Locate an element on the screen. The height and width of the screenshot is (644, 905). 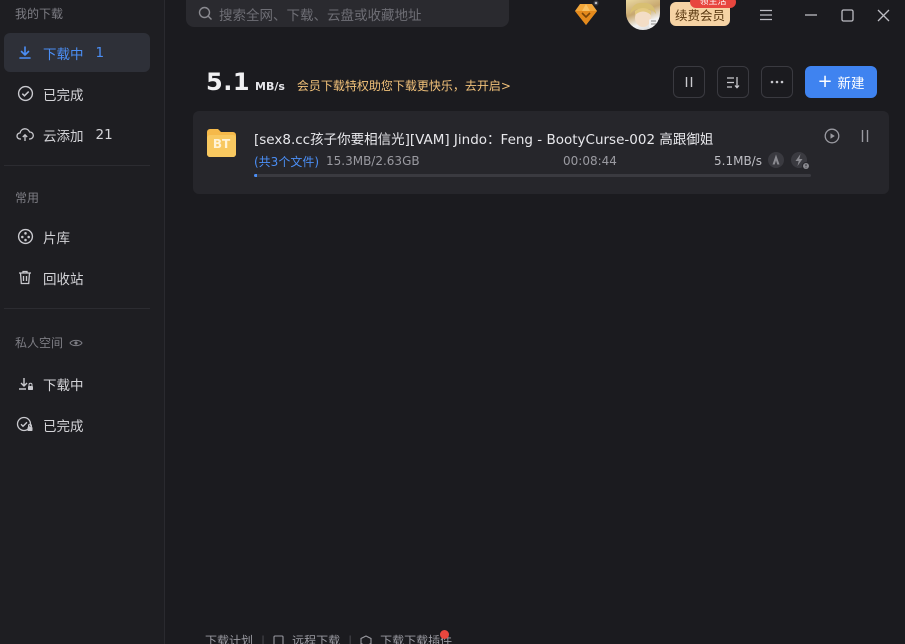
task-progress-bar is located at coordinates (532, 175).